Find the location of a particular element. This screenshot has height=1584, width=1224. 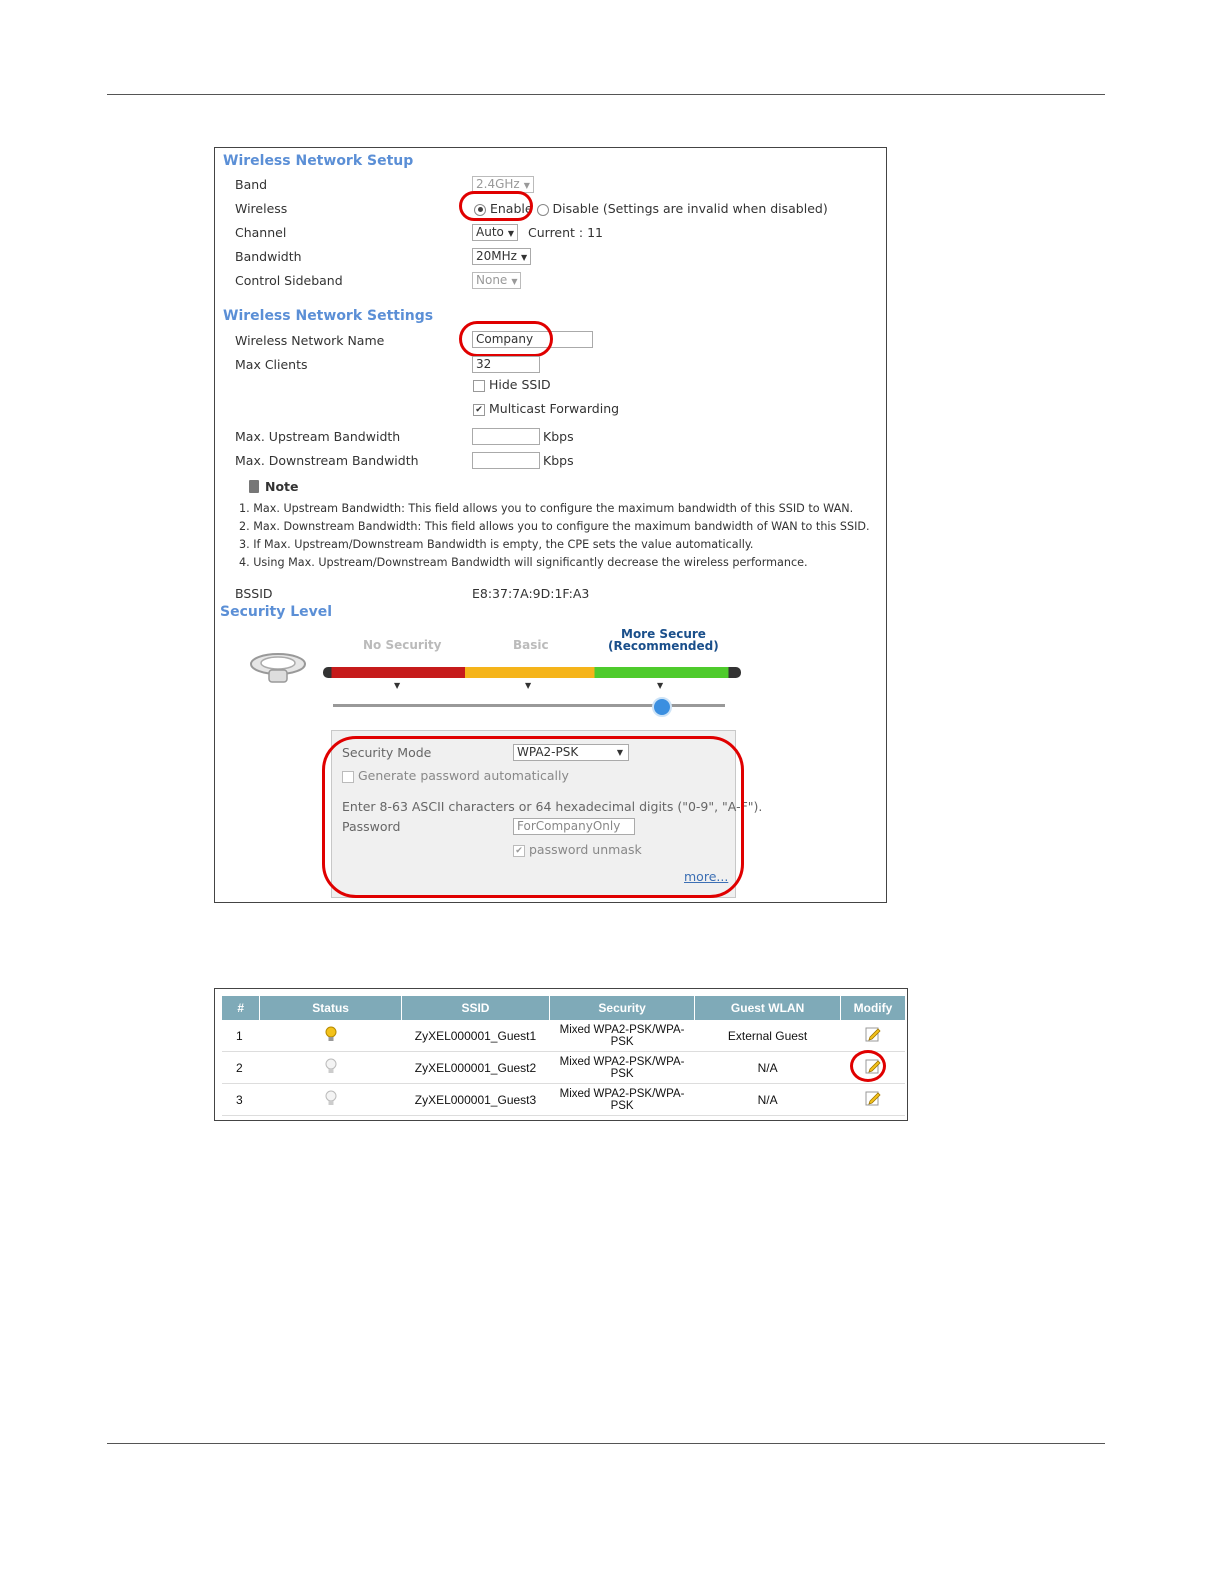

network-name-label: Wireless Network Name is located at coordinates (310, 340).